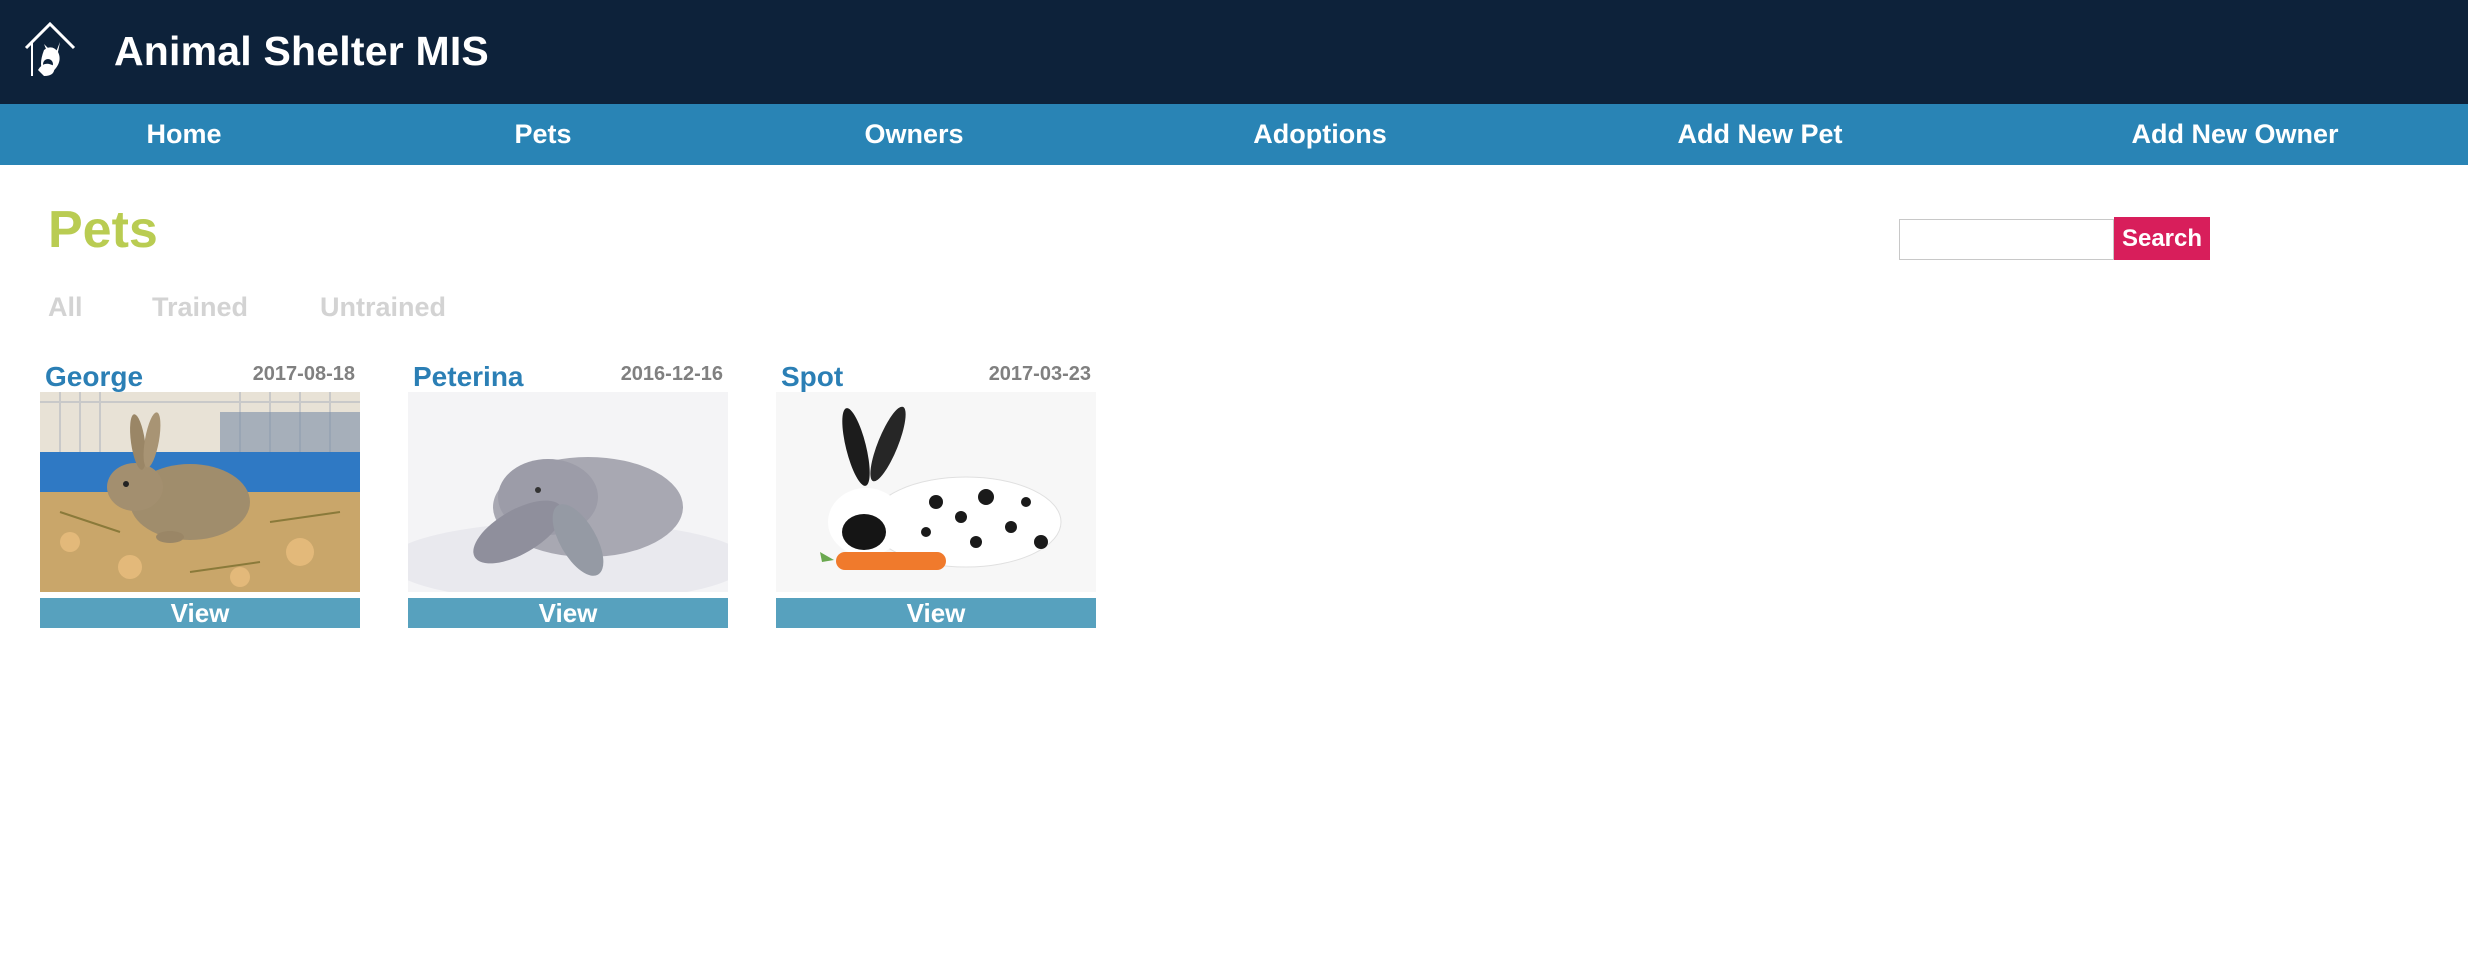 This screenshot has width=2468, height=956. Describe the element at coordinates (913, 134) in the screenshot. I see `nav-owners: Owners` at that location.